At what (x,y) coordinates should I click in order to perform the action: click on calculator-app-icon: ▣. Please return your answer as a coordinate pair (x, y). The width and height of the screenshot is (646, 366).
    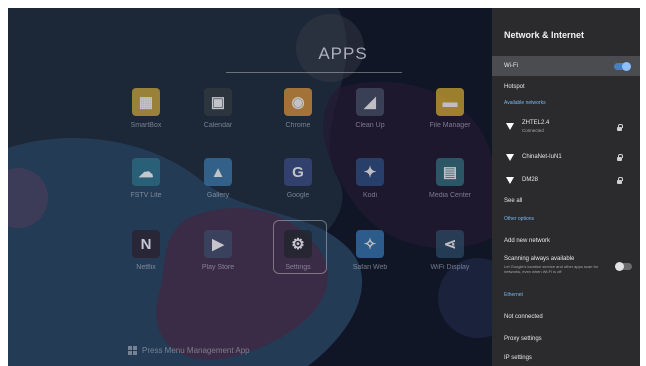
    Looking at the image, I should click on (218, 102).